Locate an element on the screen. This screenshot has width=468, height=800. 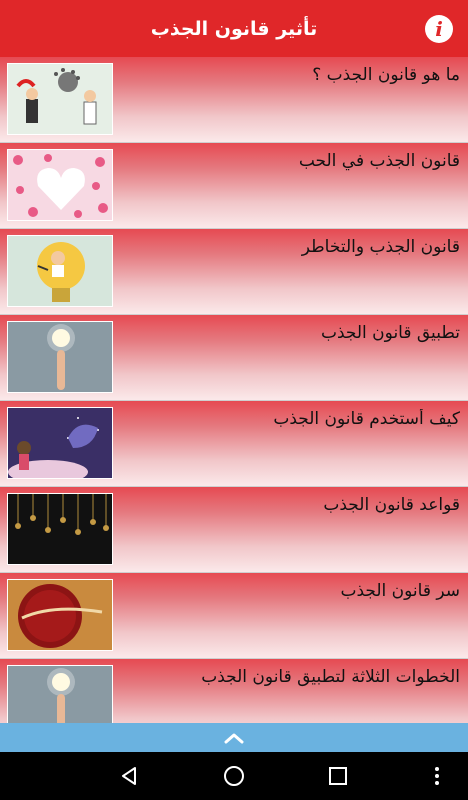
man-in-lightbulb-thumbnail is located at coordinates (60, 271).